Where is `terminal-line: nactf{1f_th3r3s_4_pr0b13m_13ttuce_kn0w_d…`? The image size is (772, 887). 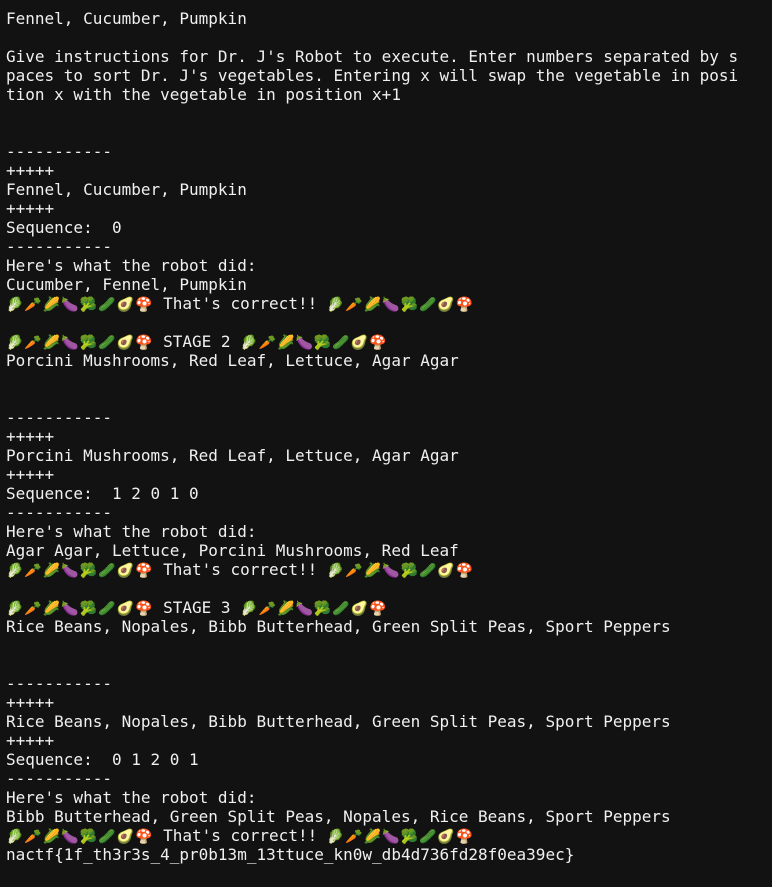
terminal-line: nactf{1f_th3r3s_4_pr0b13m_13ttuce_kn0w_d… is located at coordinates (389, 854).